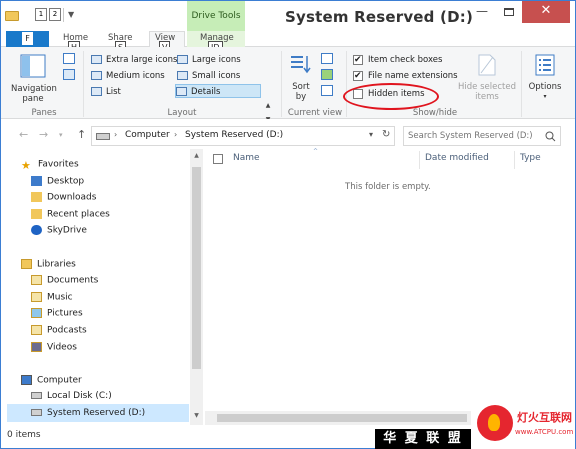 The image size is (576, 449). I want to click on item-check-boxes-checkbox, so click(358, 60).